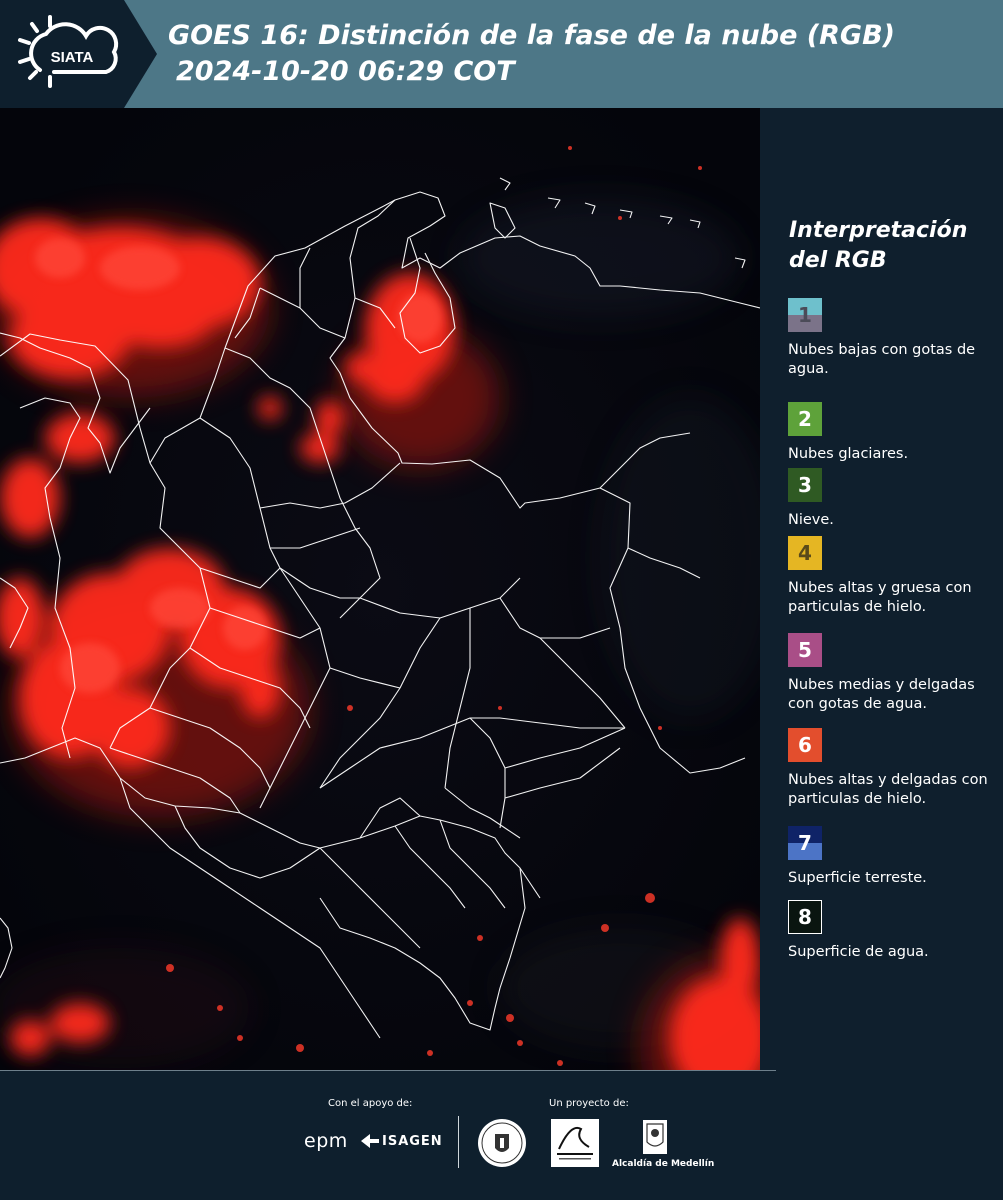 This screenshot has height=1200, width=1003. Describe the element at coordinates (811, 520) in the screenshot. I see `legend-label: Nieve.` at that location.